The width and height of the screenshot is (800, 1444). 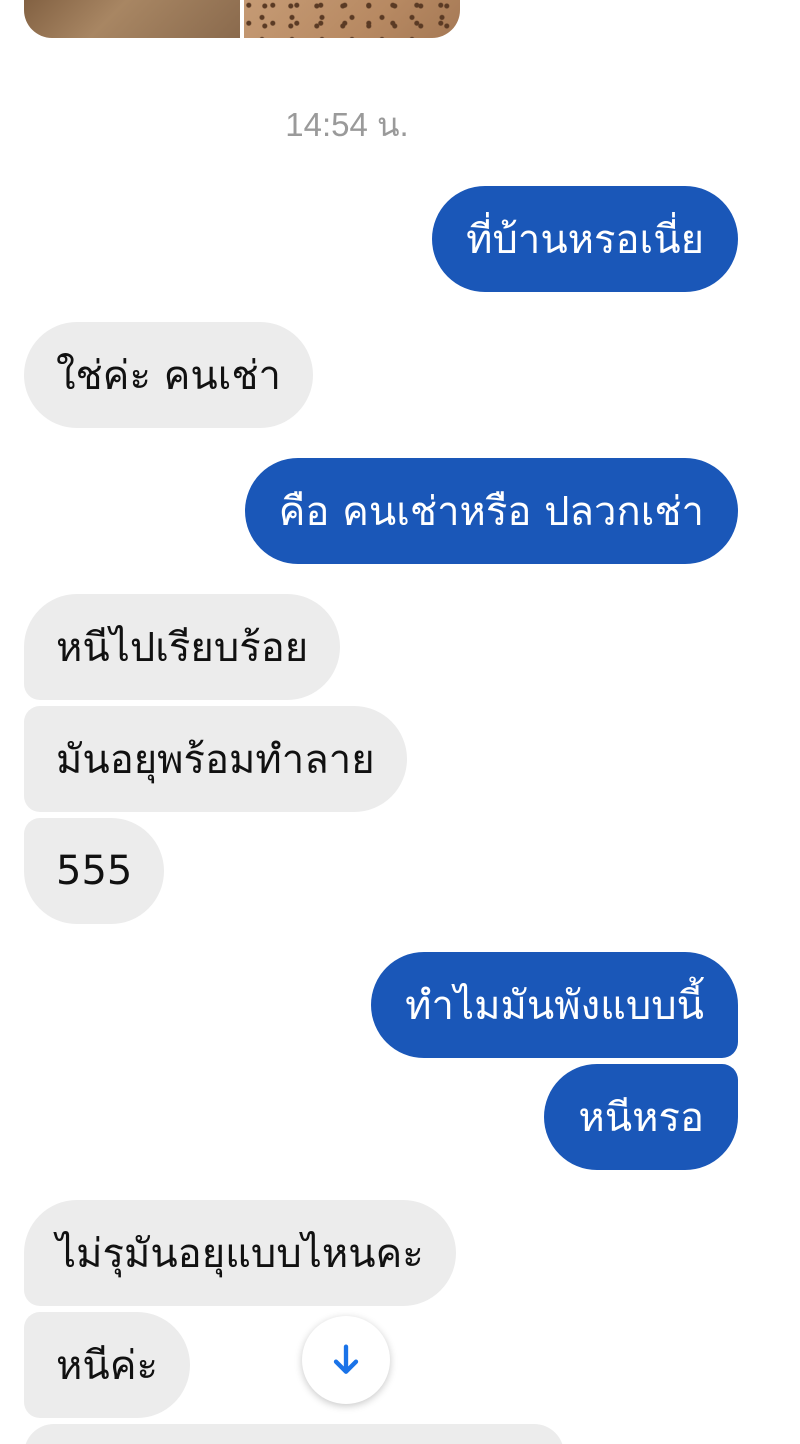 What do you see at coordinates (491, 511) in the screenshot?
I see `outgoing-message: คือ คนเช่าหรือ ปลวกเช่า` at bounding box center [491, 511].